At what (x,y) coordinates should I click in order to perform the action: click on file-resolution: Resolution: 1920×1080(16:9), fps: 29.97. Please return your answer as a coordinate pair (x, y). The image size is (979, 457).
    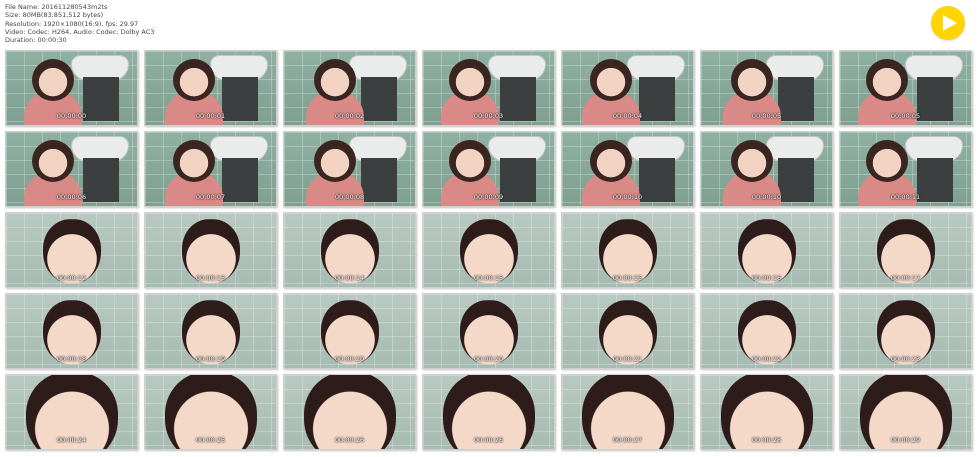
    Looking at the image, I should click on (72, 23).